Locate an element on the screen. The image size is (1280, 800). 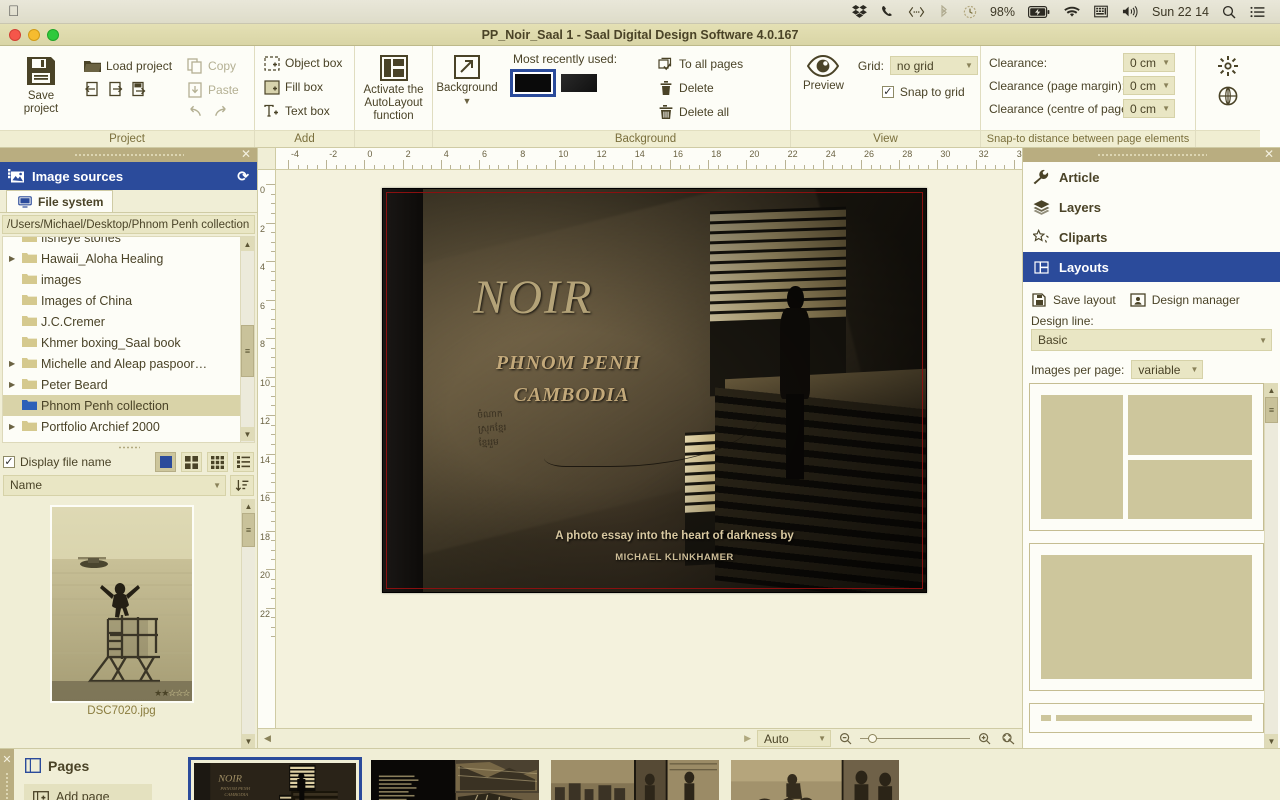
page-thumb-page-5-6: Page 5 / 6 is located at coordinates (815, 778).